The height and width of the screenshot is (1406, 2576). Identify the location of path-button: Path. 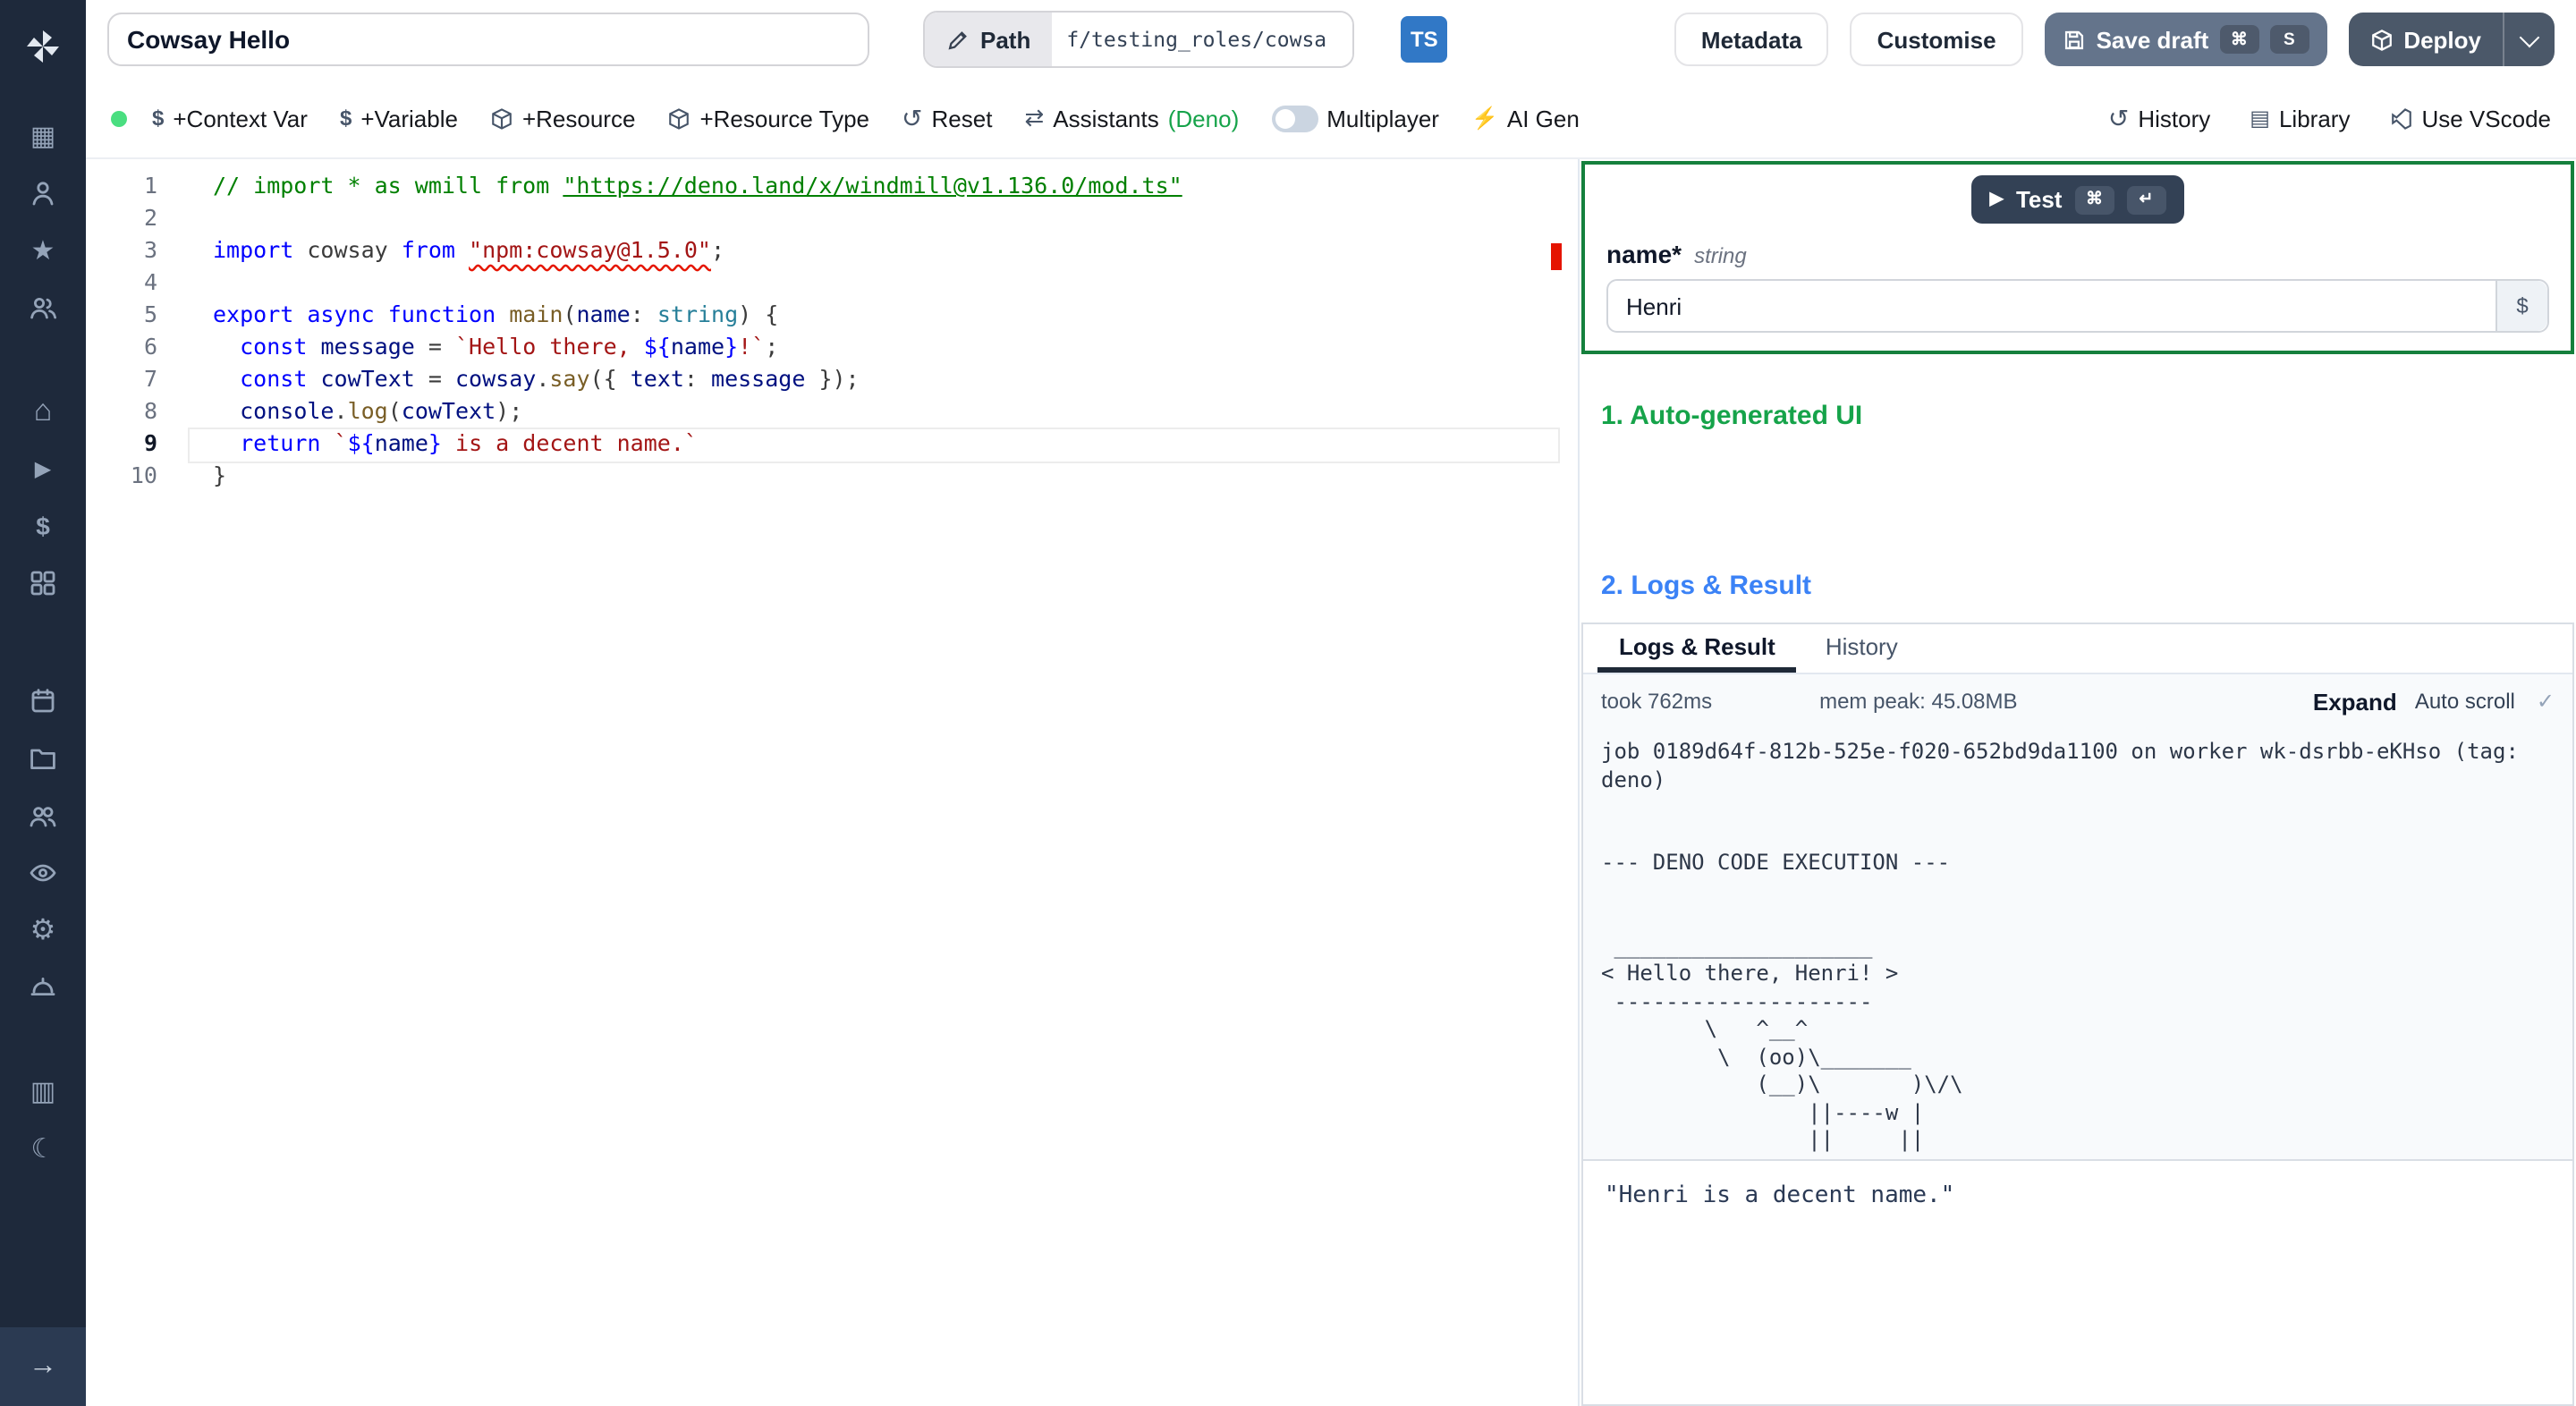
(989, 40).